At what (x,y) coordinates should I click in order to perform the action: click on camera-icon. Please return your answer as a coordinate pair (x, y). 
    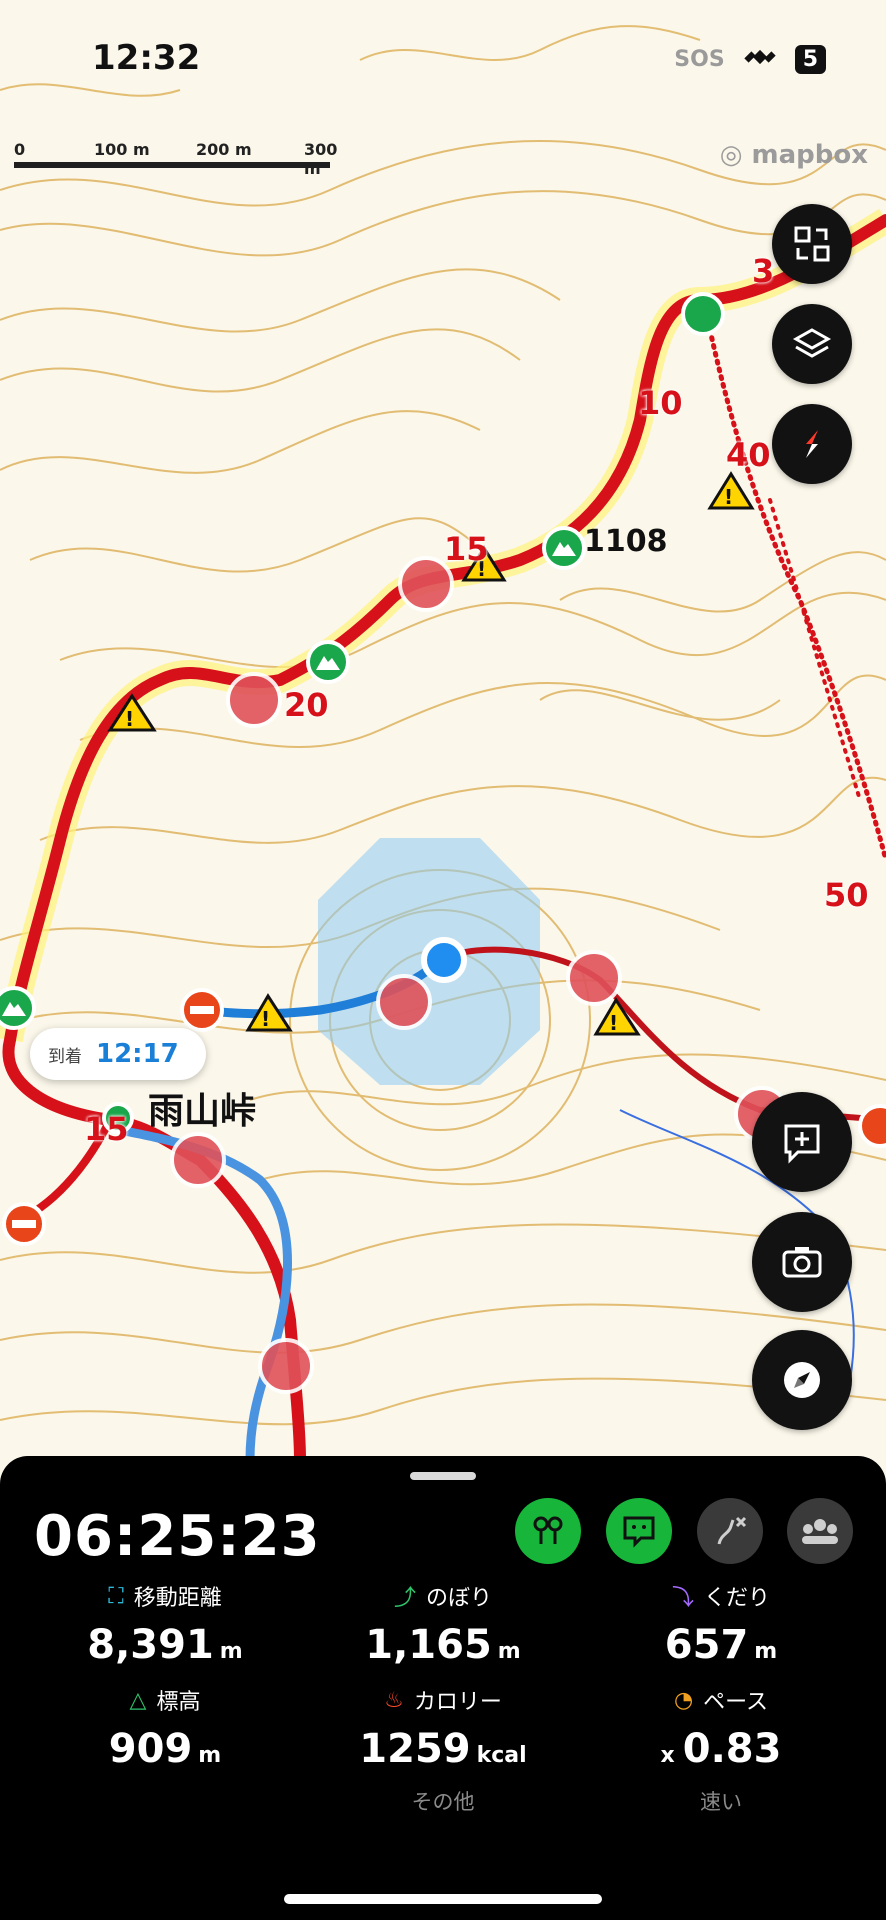
    Looking at the image, I should click on (802, 1262).